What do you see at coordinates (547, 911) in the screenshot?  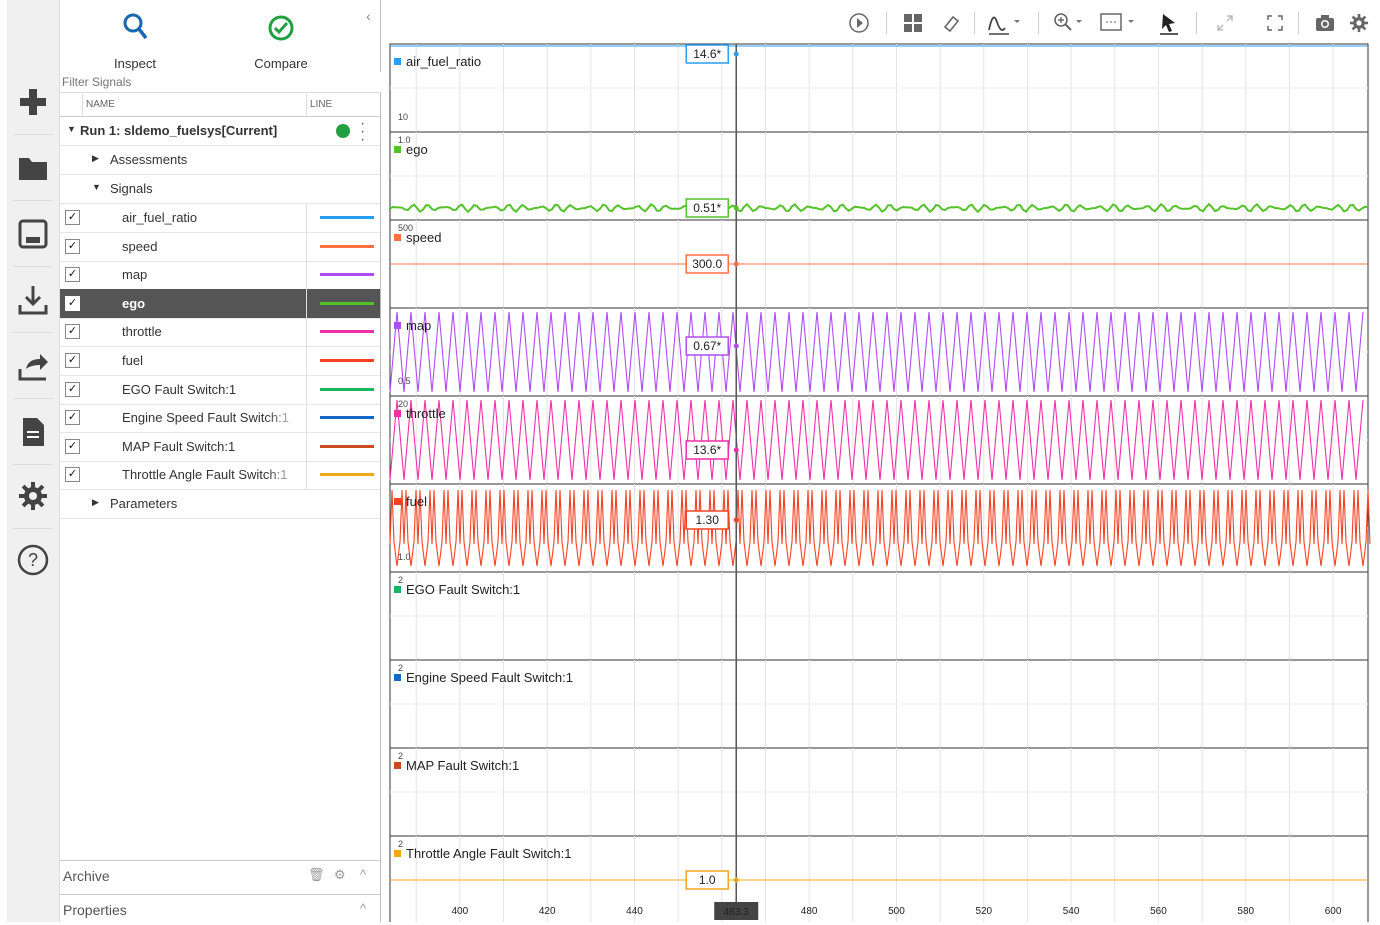 I see `x-tick-label: 420` at bounding box center [547, 911].